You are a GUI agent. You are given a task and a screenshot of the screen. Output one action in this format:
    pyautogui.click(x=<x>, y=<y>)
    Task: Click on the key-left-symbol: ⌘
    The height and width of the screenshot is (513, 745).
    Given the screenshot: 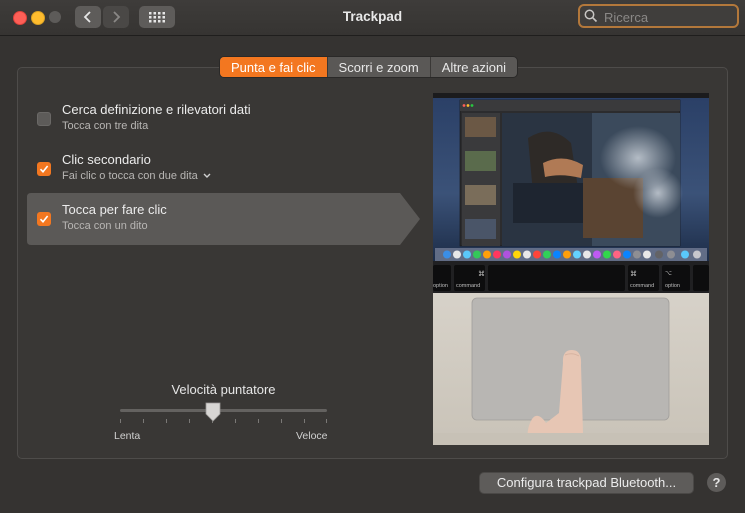 What is the action you would take?
    pyautogui.click(x=481, y=274)
    